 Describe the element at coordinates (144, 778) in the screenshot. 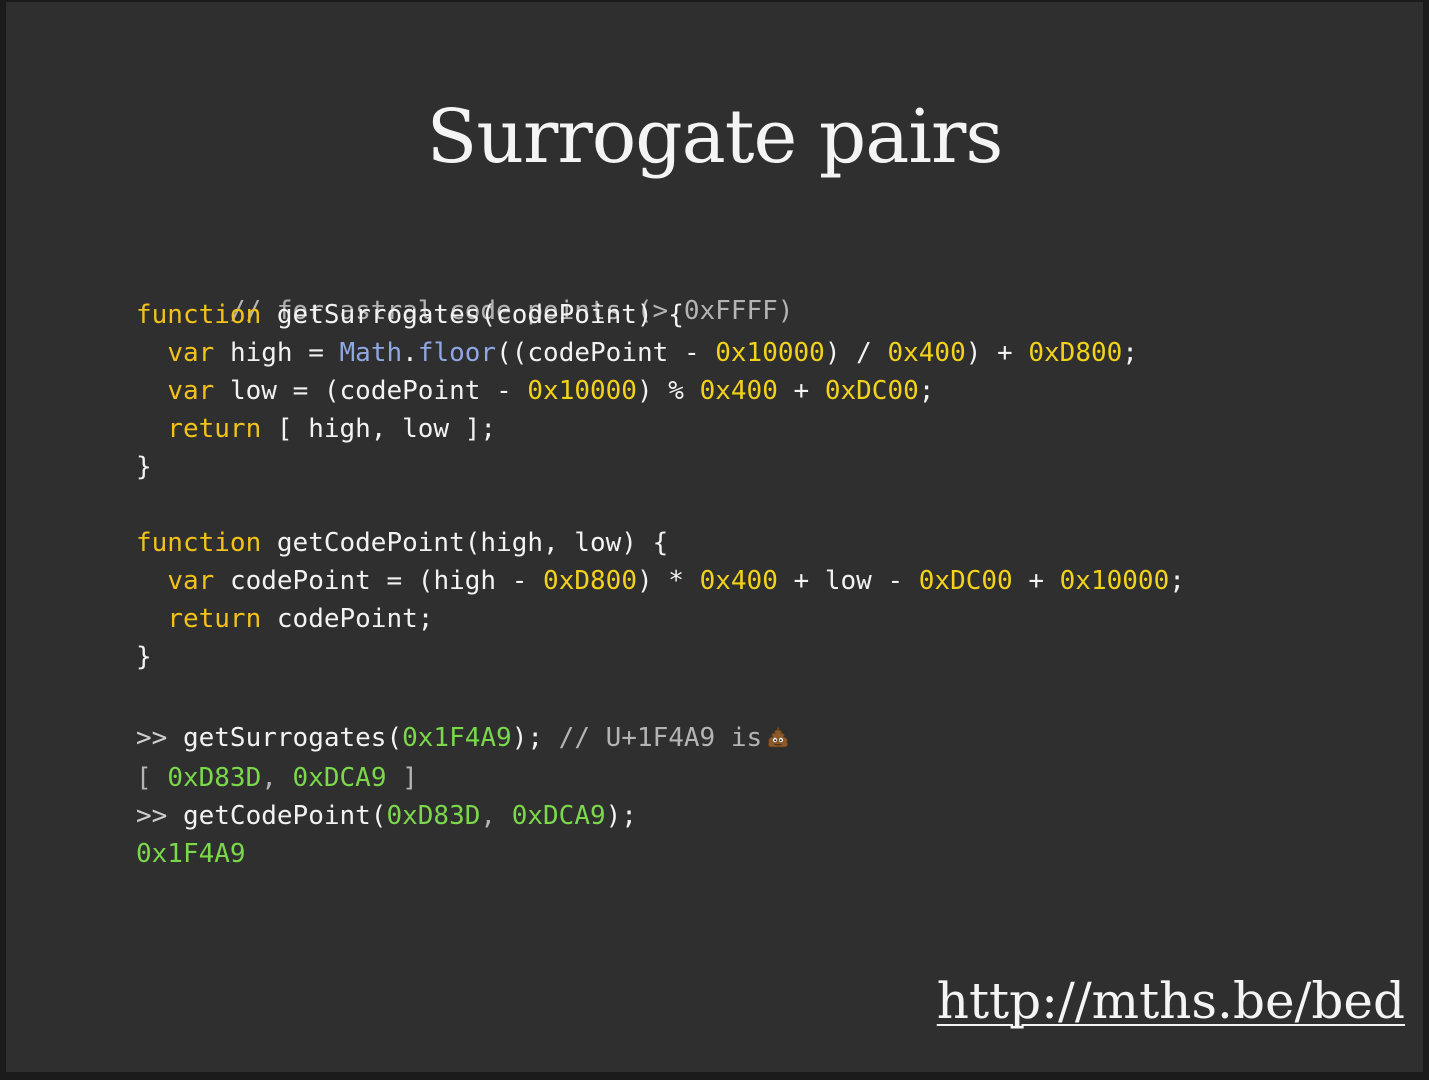

I see `console-result1-open: [` at that location.